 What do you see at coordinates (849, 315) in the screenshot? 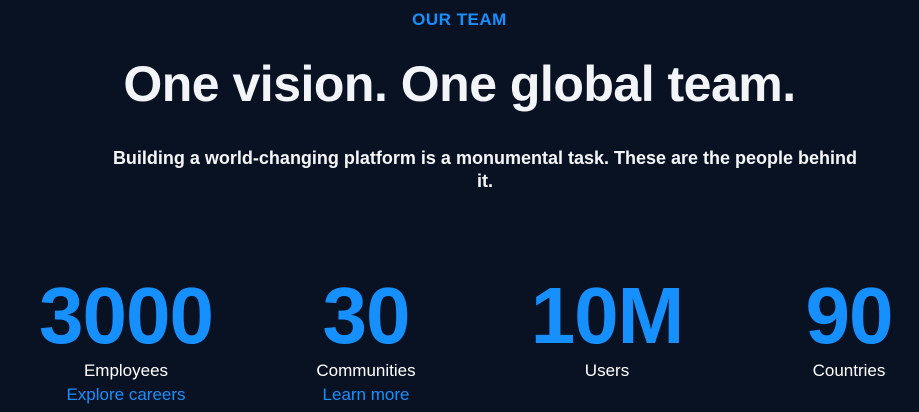
I see `stat-value: 90` at bounding box center [849, 315].